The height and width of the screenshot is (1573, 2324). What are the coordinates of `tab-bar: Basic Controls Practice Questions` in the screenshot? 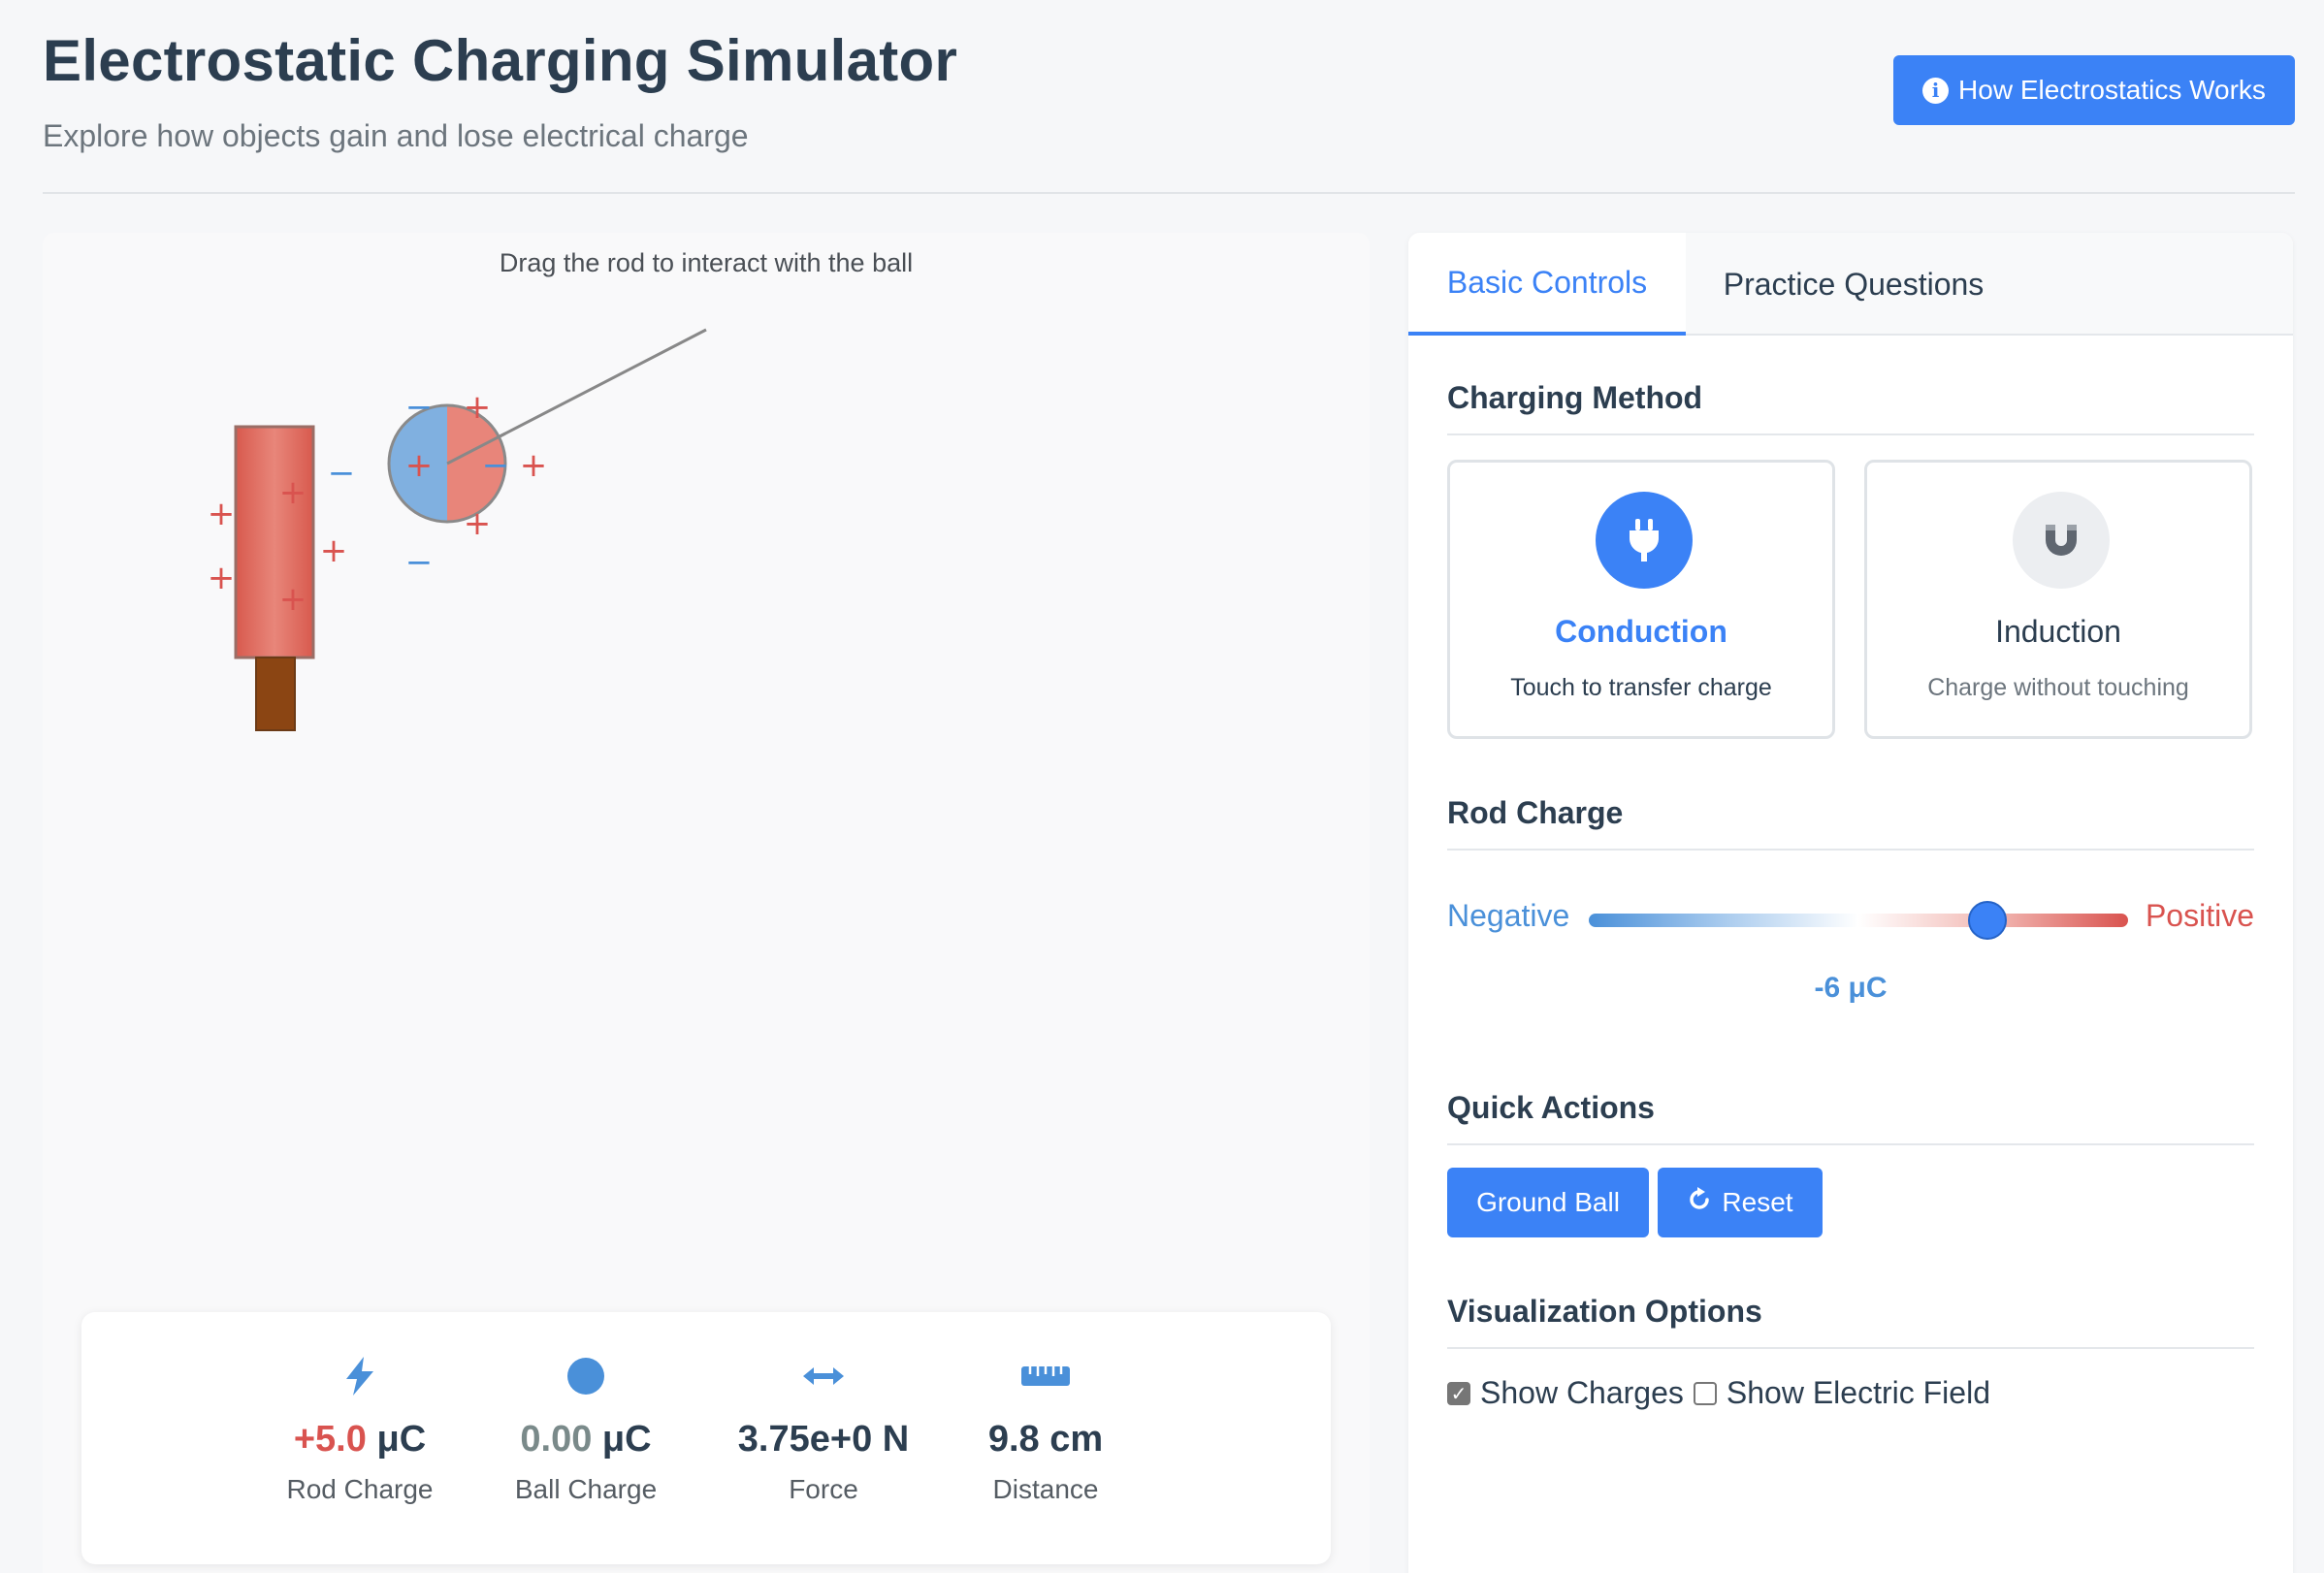 It's located at (1850, 284).